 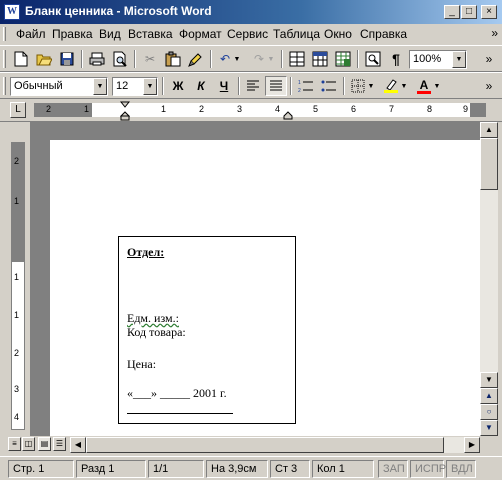 I want to click on document-map-icon, so click(x=373, y=59).